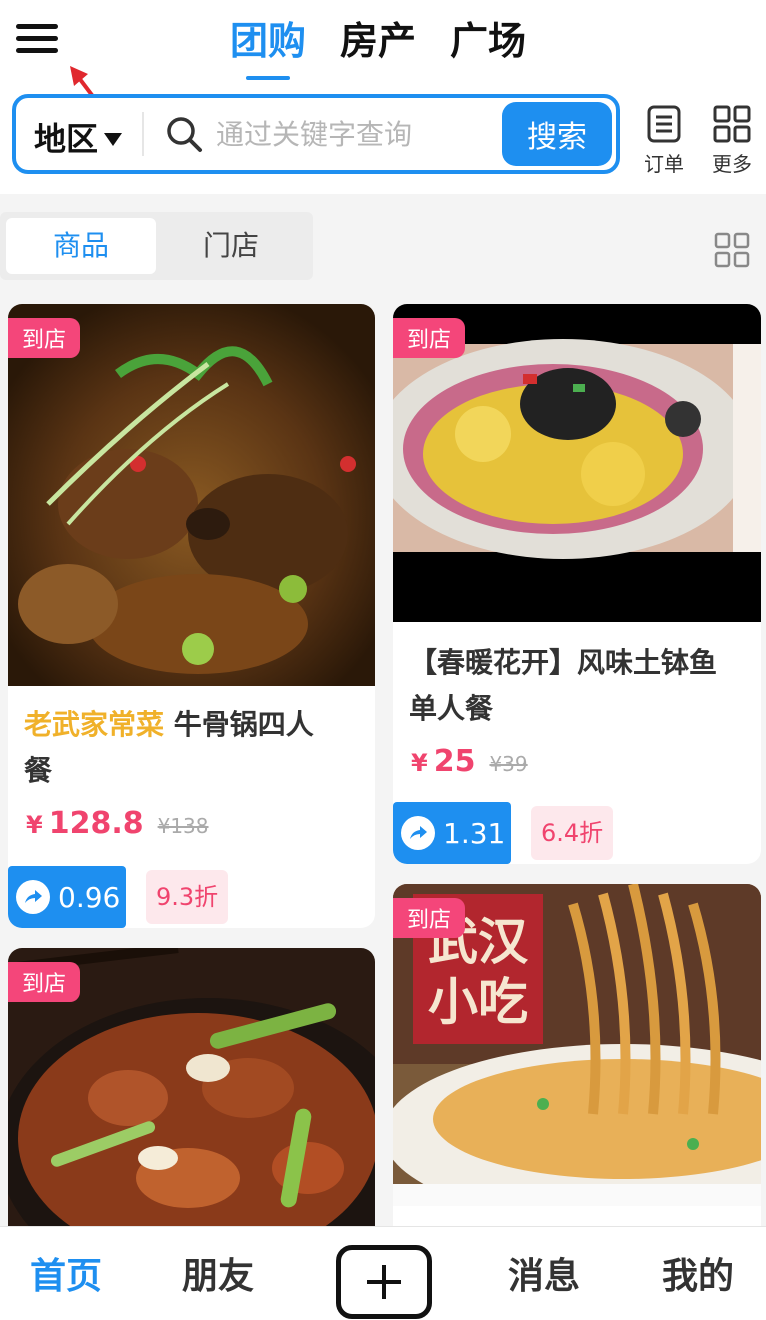  I want to click on price-row: ¥25 ¥39, so click(469, 761).